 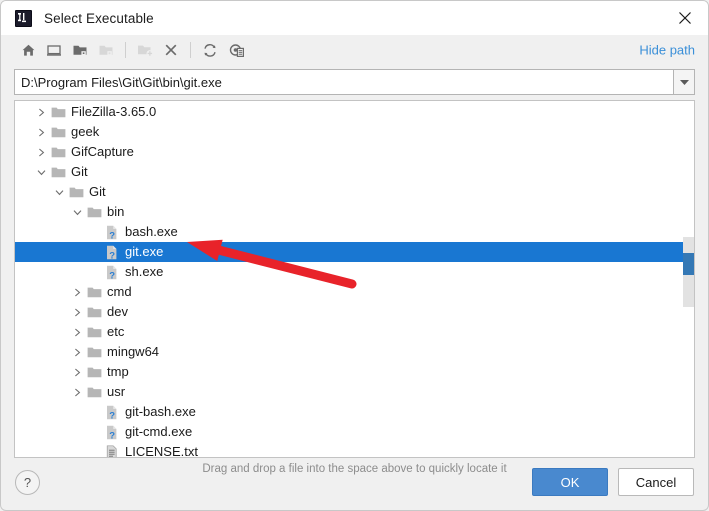 What do you see at coordinates (354, 252) in the screenshot?
I see `tree-row-selected: ? git.exe` at bounding box center [354, 252].